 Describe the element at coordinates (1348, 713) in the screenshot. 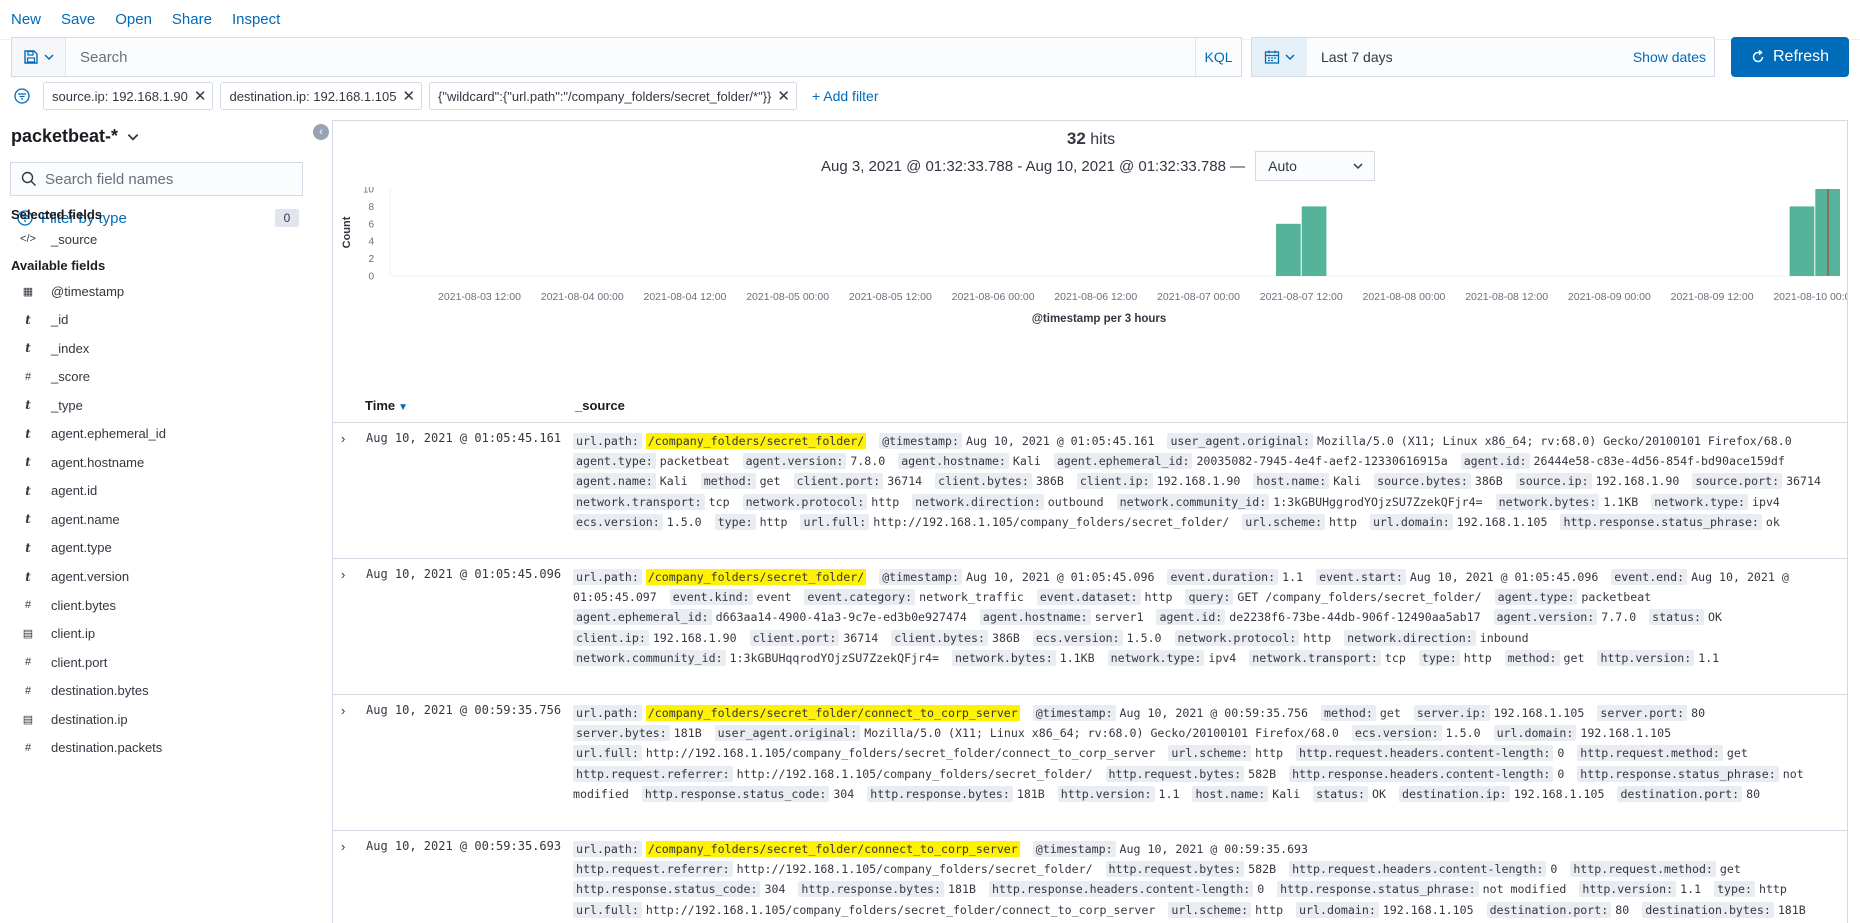

I see `source-field-key: method:` at that location.